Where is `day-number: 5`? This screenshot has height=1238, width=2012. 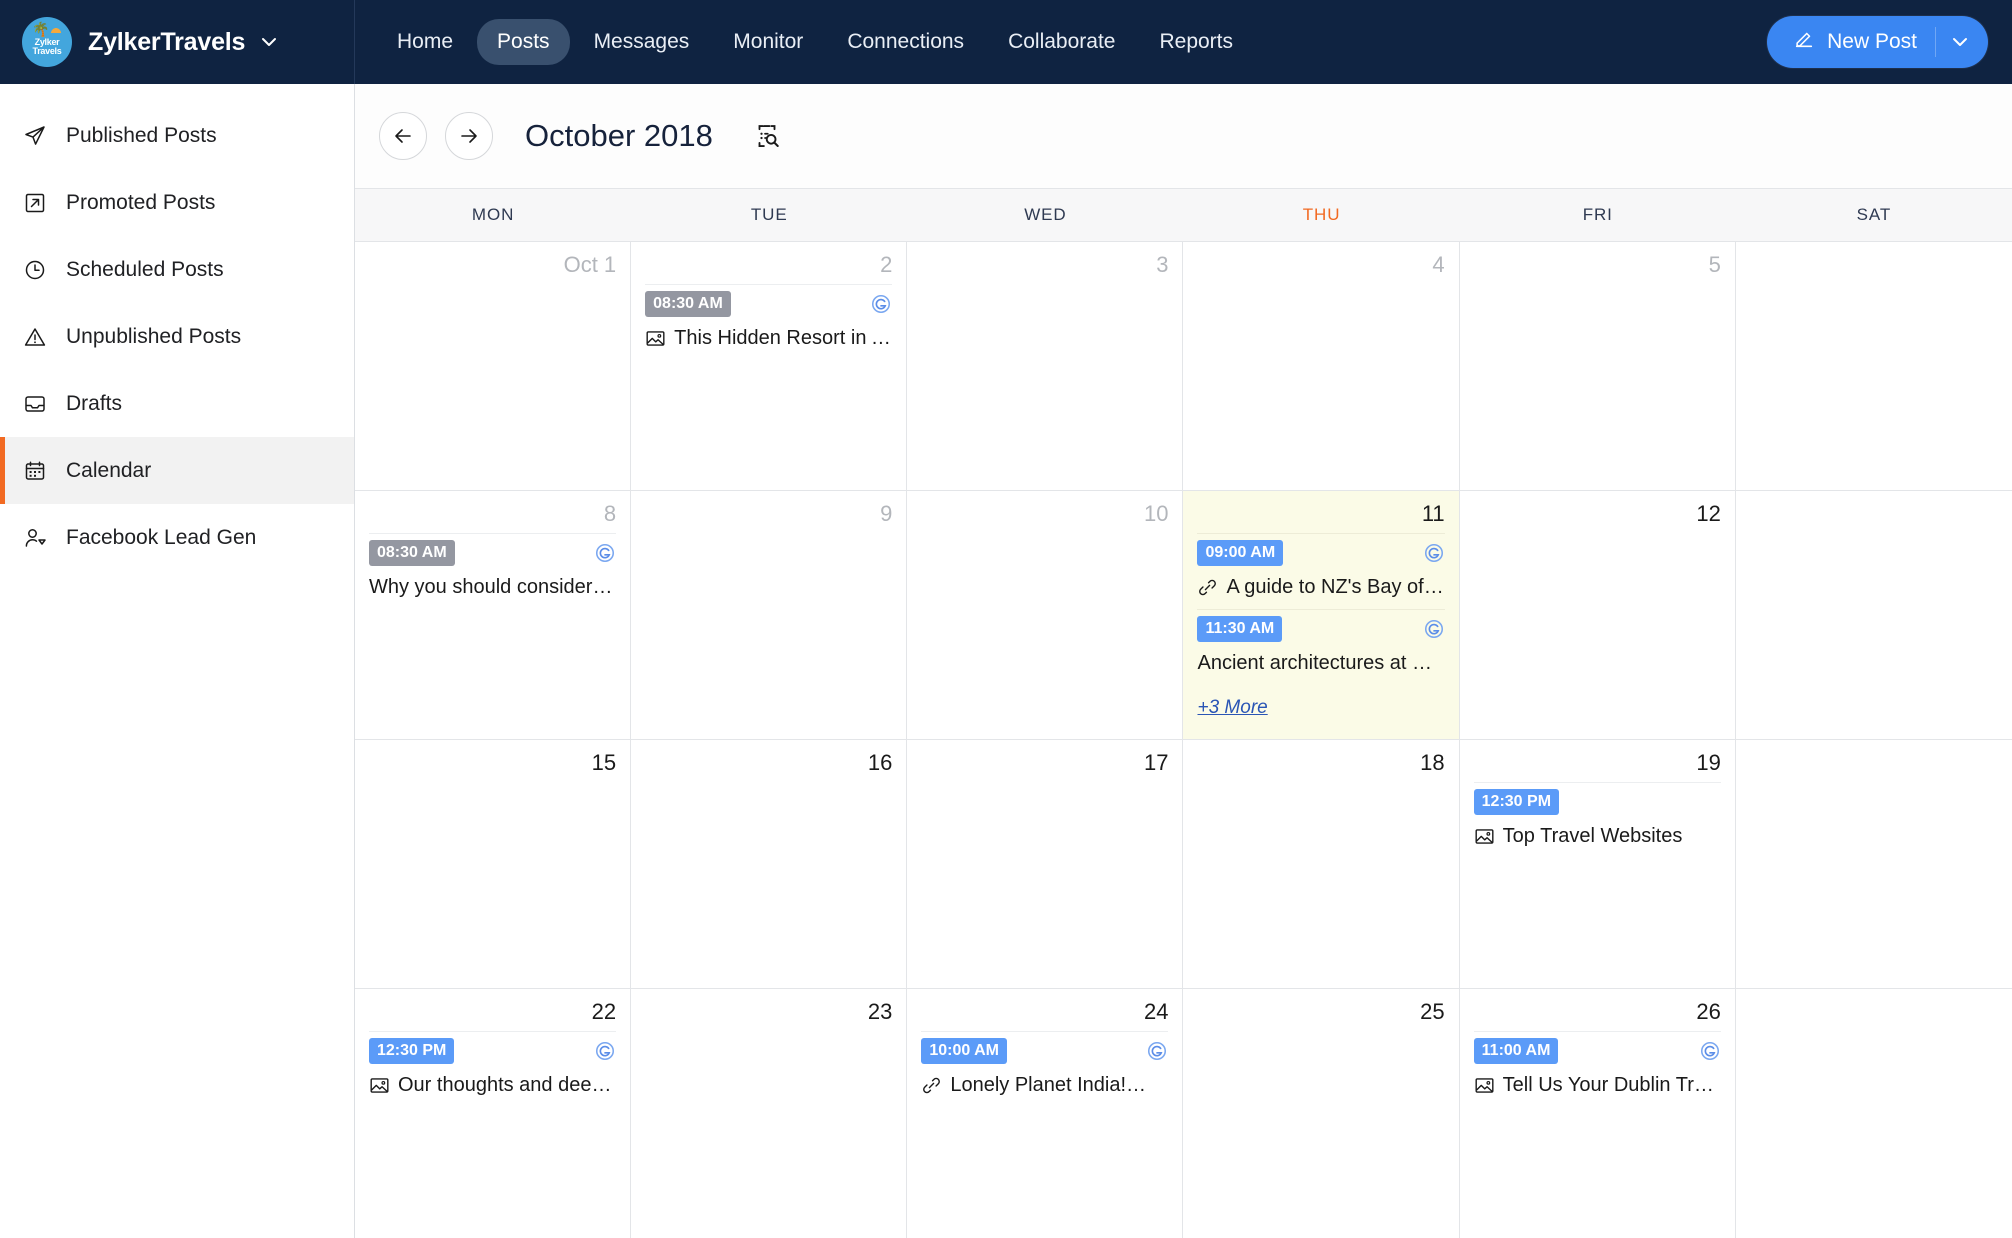 day-number: 5 is located at coordinates (1714, 264).